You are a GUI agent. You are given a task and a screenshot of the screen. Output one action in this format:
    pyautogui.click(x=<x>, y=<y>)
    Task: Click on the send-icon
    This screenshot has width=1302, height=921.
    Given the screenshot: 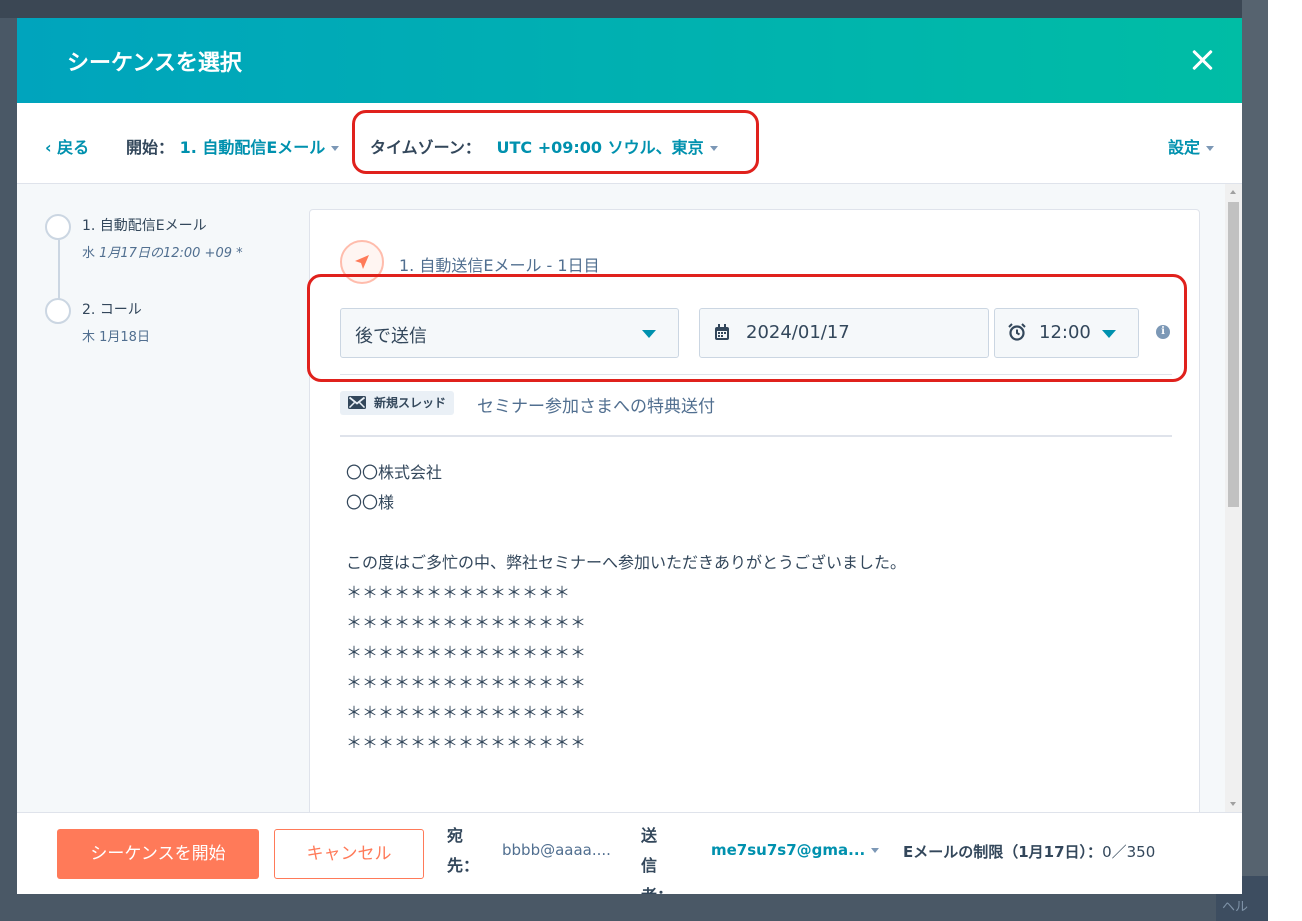 What is the action you would take?
    pyautogui.click(x=362, y=262)
    